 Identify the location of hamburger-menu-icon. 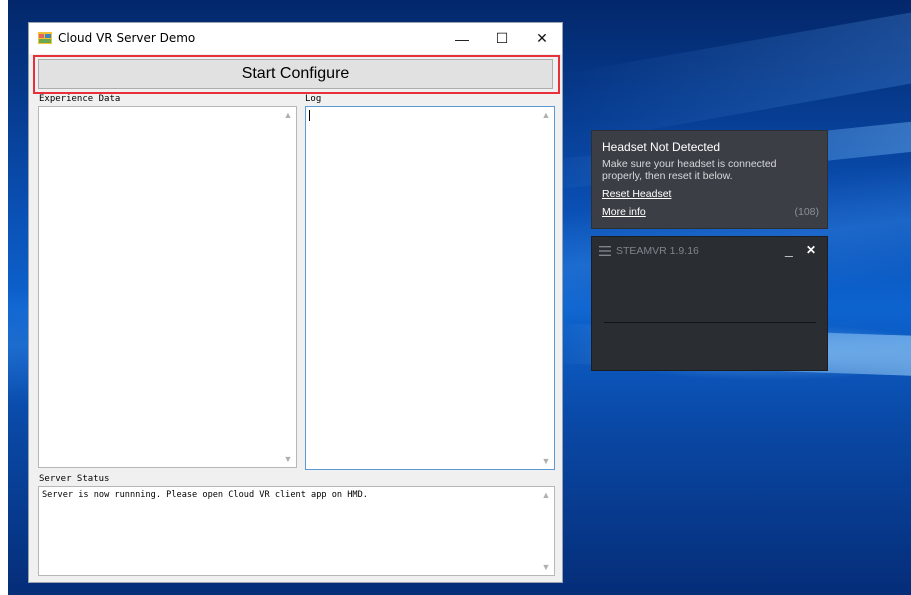
(605, 251).